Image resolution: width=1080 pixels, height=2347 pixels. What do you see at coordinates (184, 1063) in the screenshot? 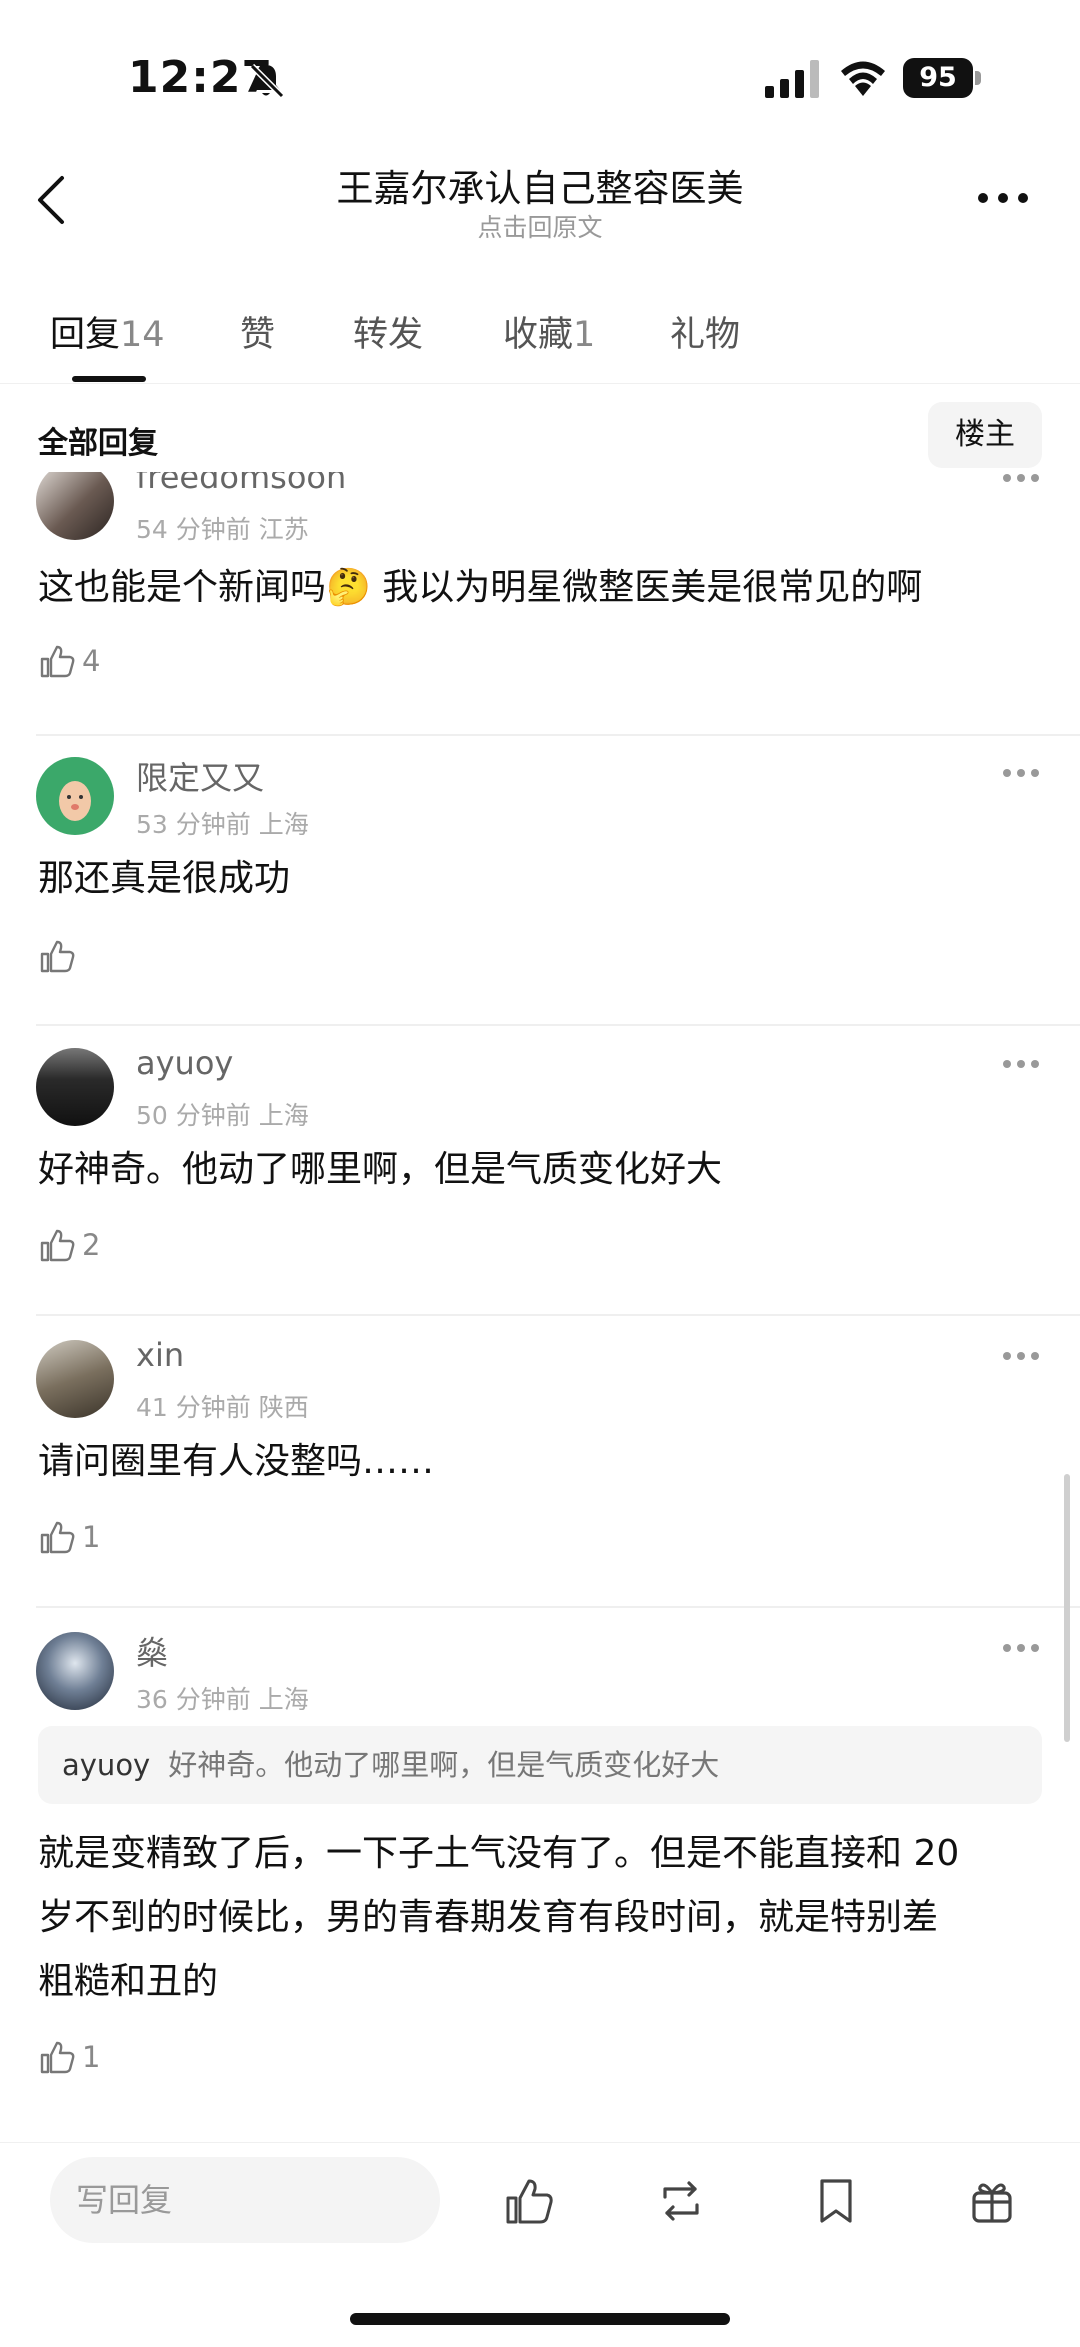
I see `comment-username: ayuoy` at bounding box center [184, 1063].